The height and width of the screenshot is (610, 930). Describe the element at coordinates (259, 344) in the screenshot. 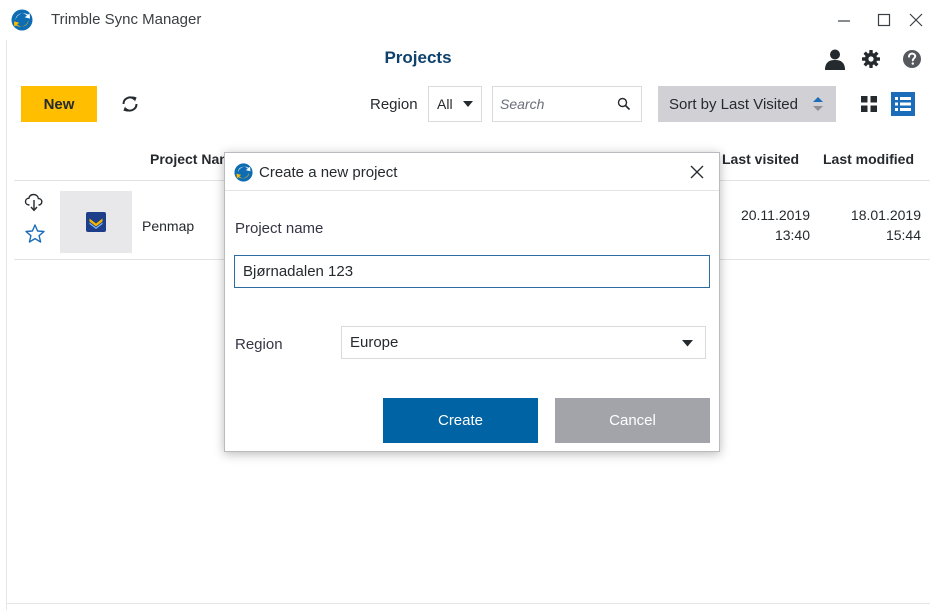

I see `region-label: Region` at that location.